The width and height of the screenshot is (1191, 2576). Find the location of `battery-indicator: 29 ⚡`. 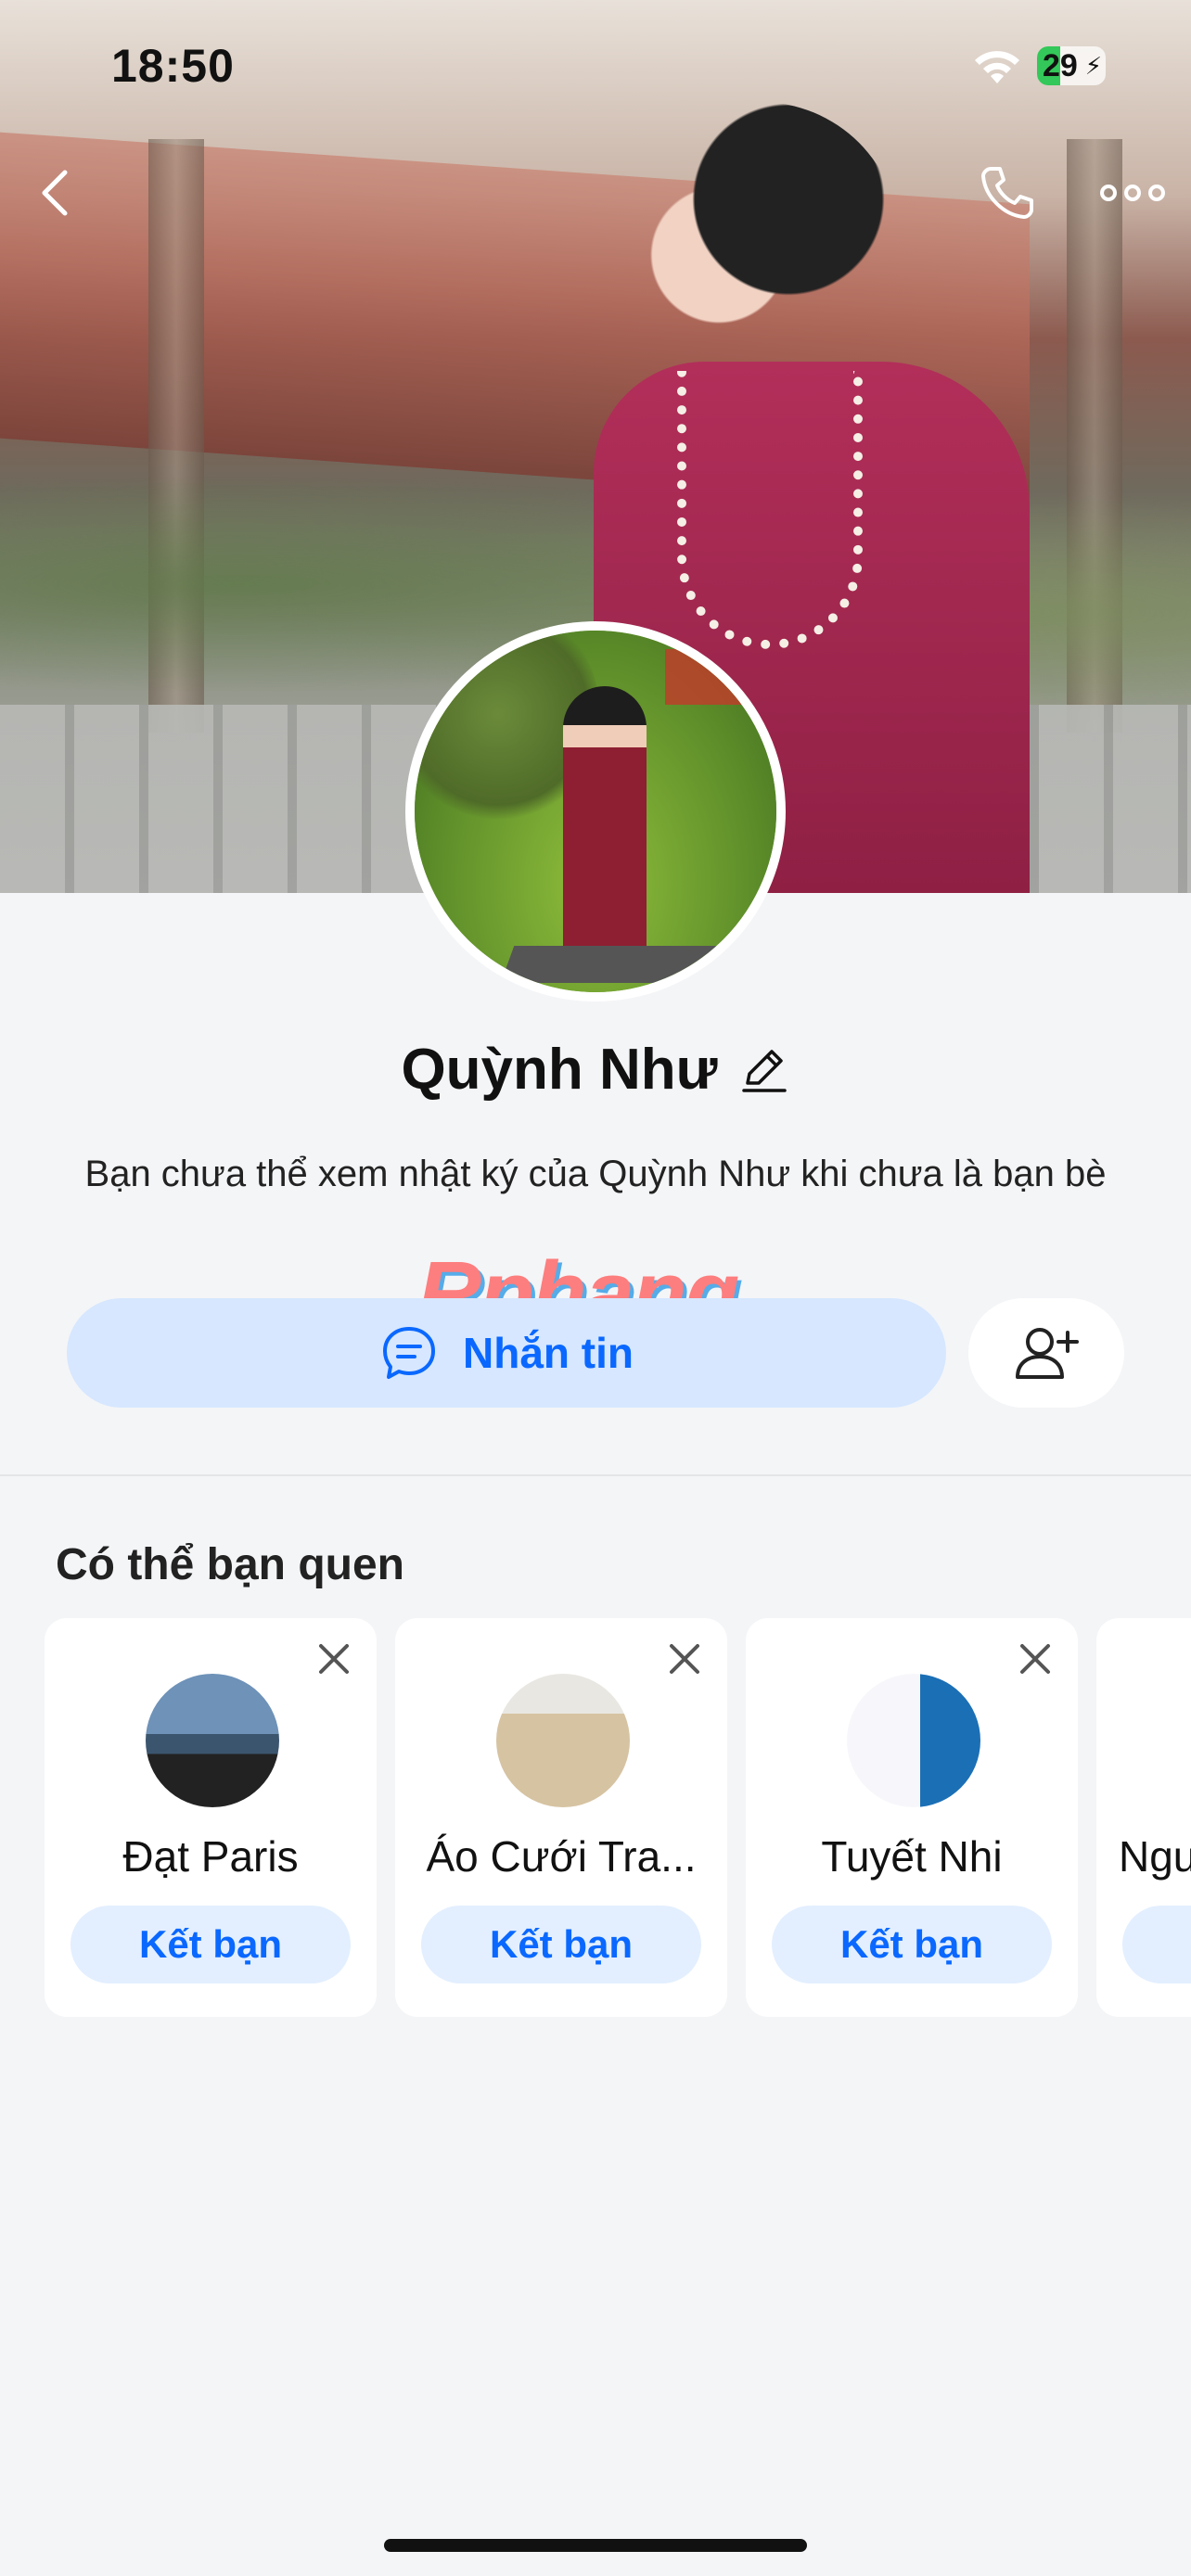

battery-indicator: 29 ⚡ is located at coordinates (1071, 66).